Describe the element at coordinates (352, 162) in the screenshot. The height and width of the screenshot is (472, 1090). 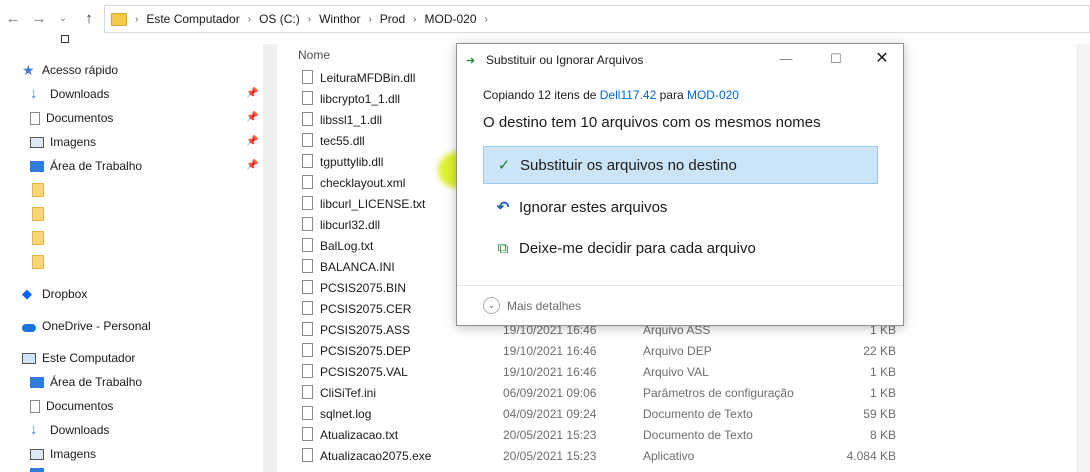
I see `file-name: tgputtylib.dll` at that location.